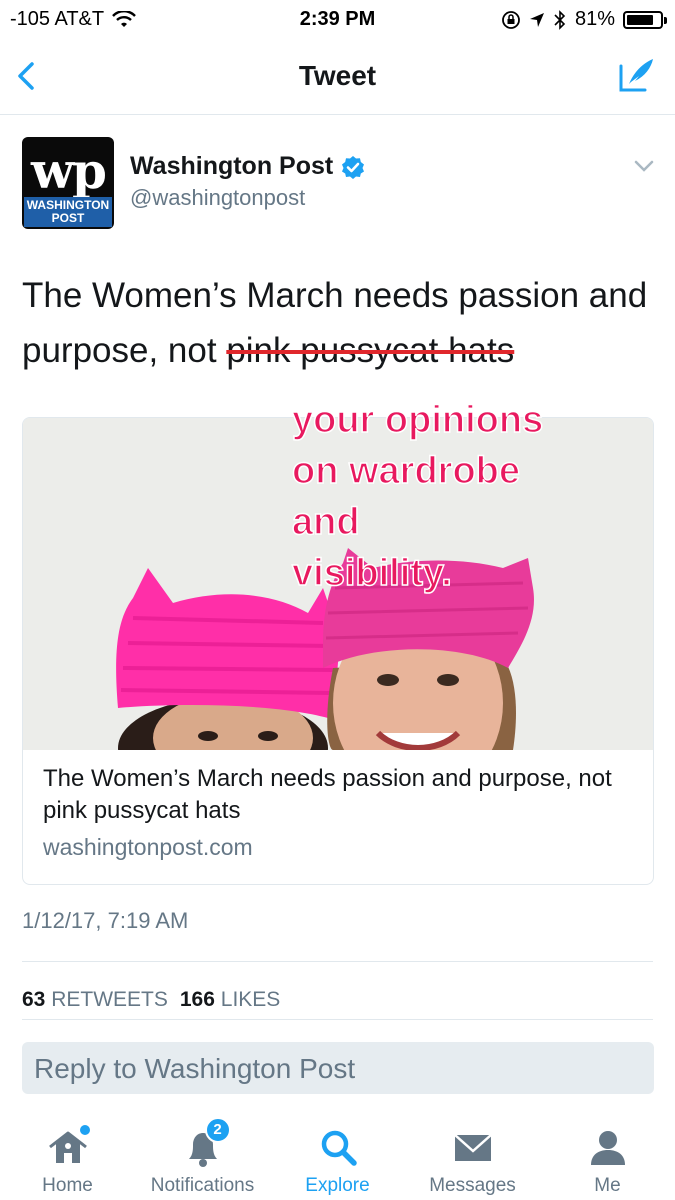 Image resolution: width=675 pixels, height=1200 pixels. I want to click on tweet-stats: 63 RETWEETS 166 LIKES, so click(151, 1000).